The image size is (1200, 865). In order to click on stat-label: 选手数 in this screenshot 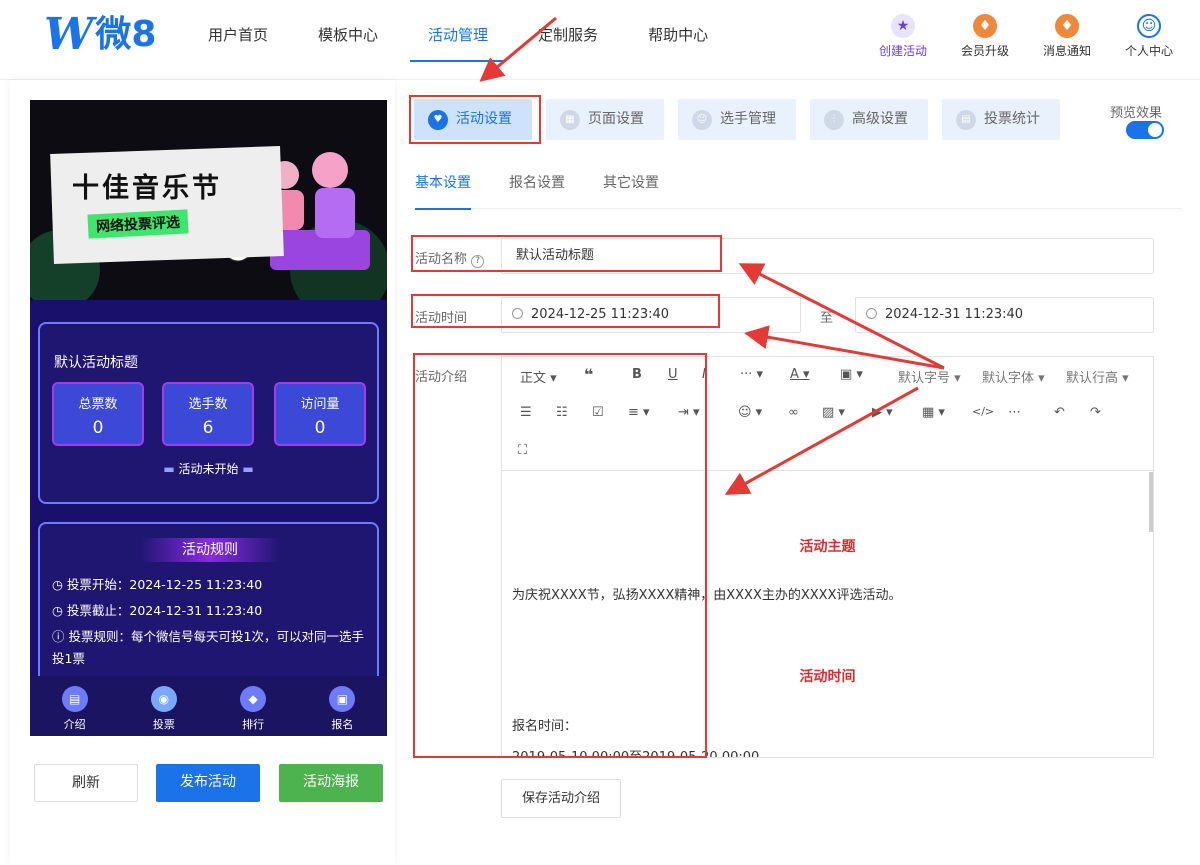, I will do `click(208, 404)`.